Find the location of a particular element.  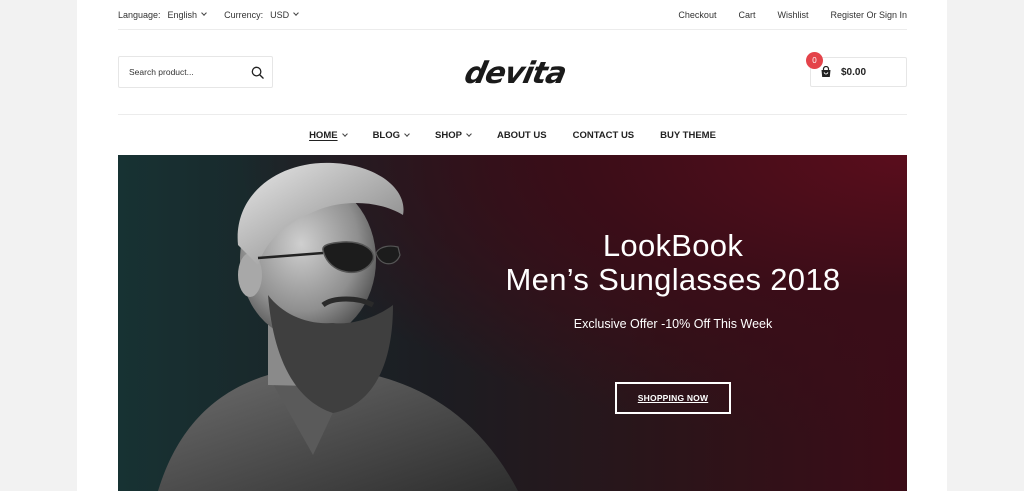

top-bar-left: Language: English Currency: USD is located at coordinates (217, 15).